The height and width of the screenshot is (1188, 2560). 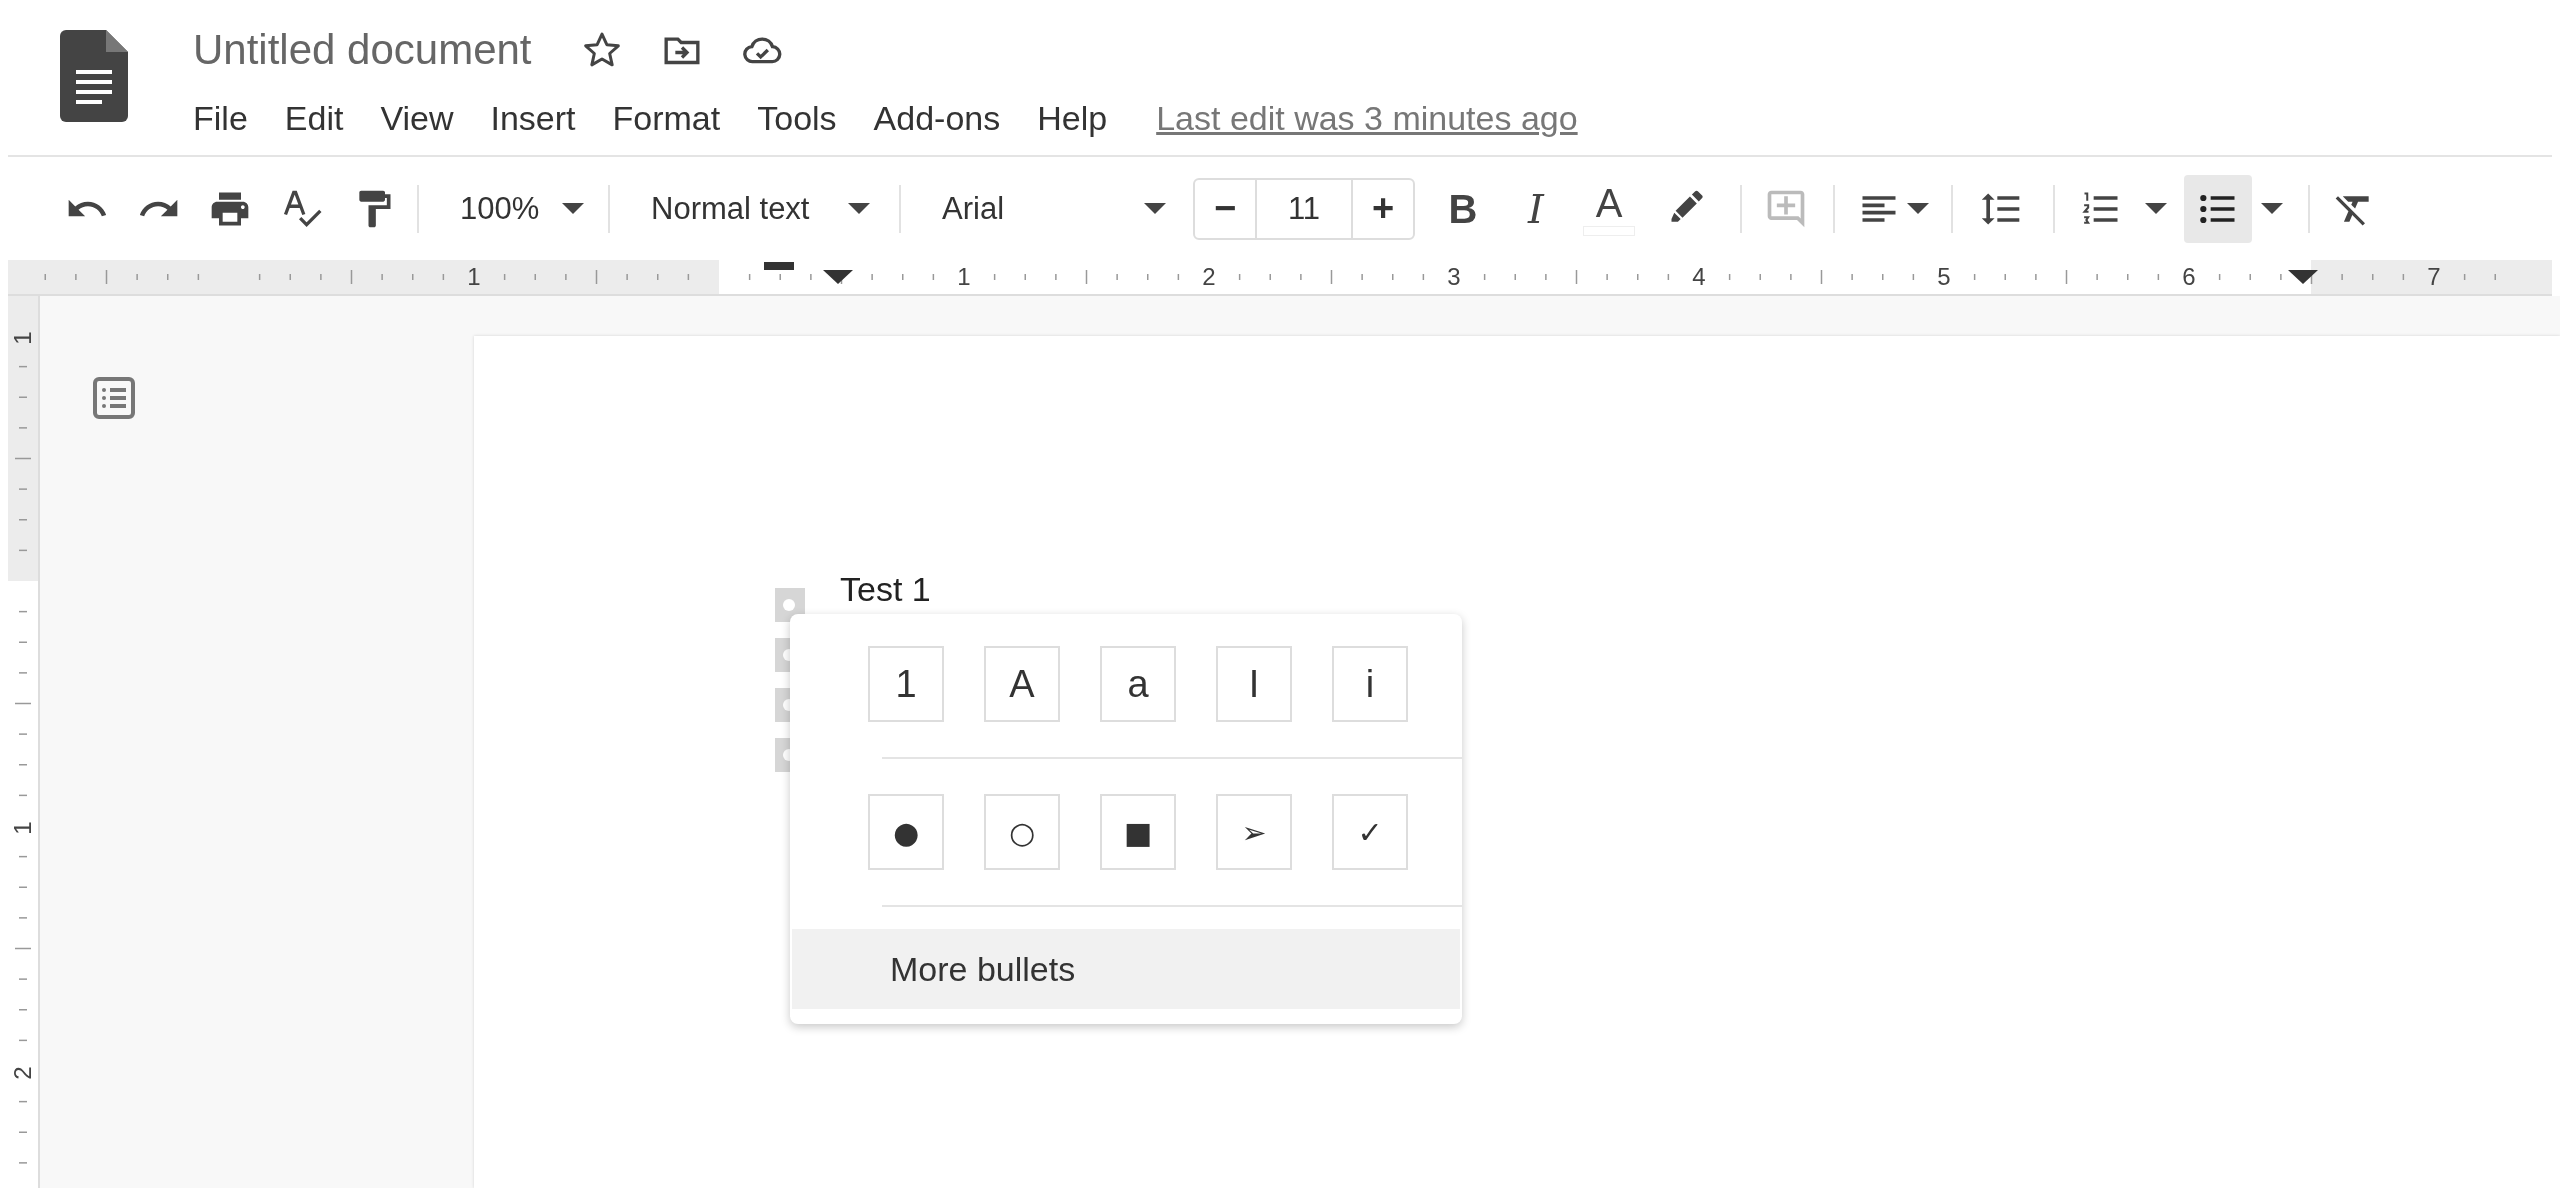 I want to click on menu-item: Add-ons, so click(x=937, y=118).